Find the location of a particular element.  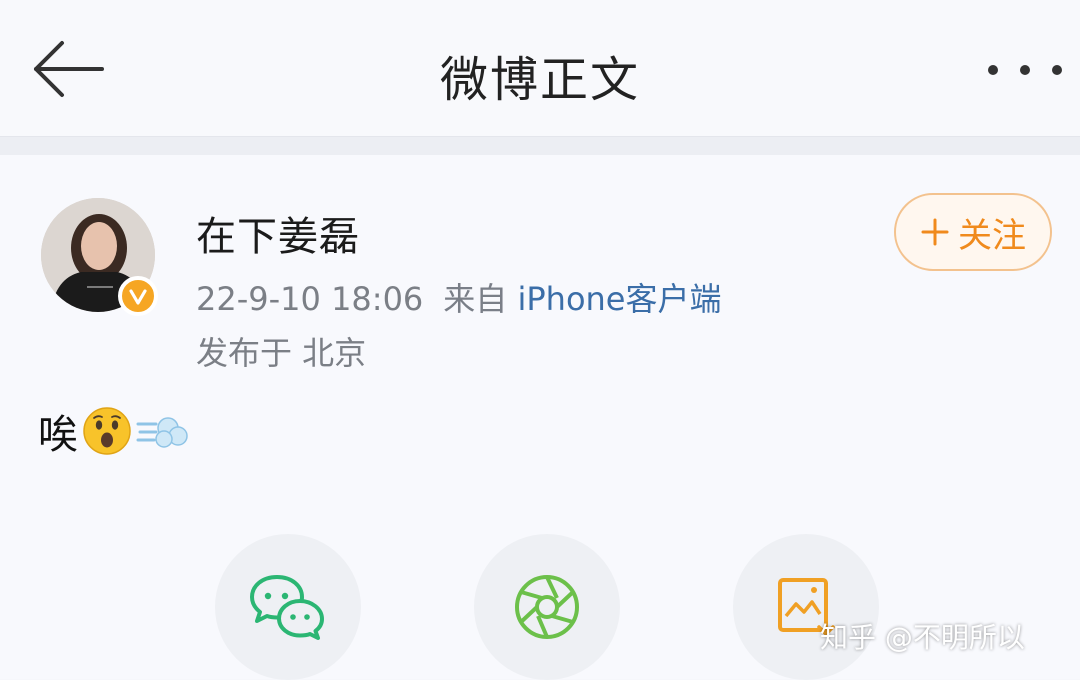

astonished-face-emoji is located at coordinates (107, 431).